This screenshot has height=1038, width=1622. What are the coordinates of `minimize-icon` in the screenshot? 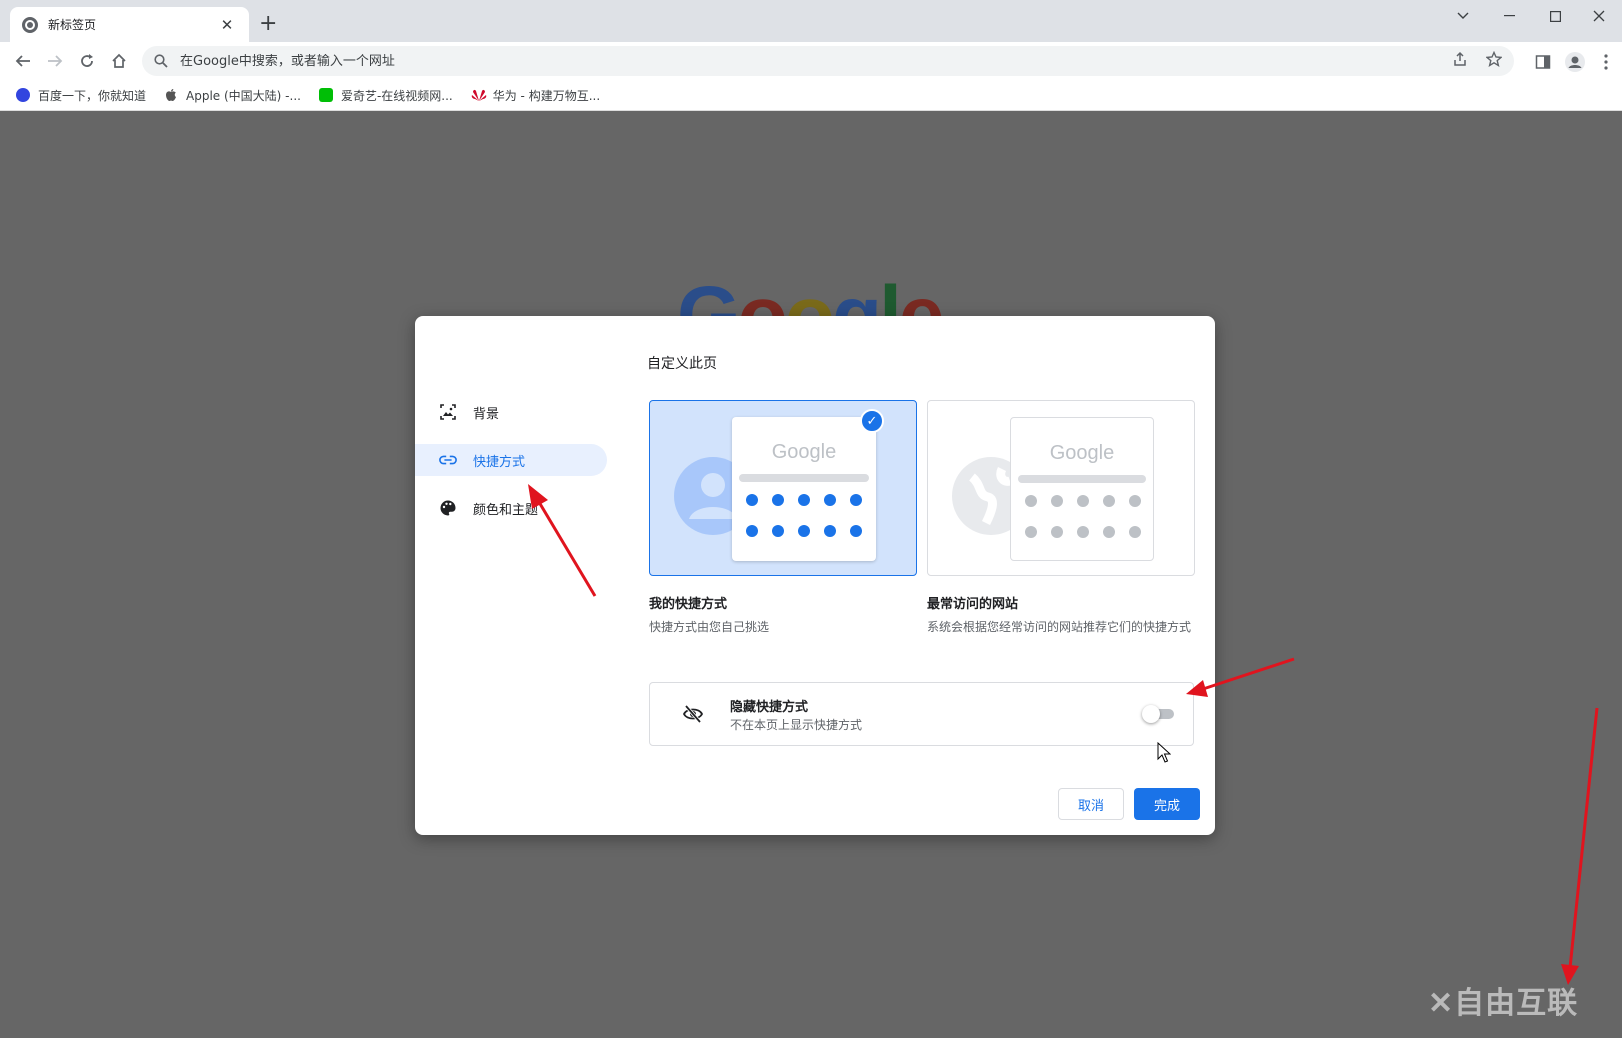 It's located at (1509, 16).